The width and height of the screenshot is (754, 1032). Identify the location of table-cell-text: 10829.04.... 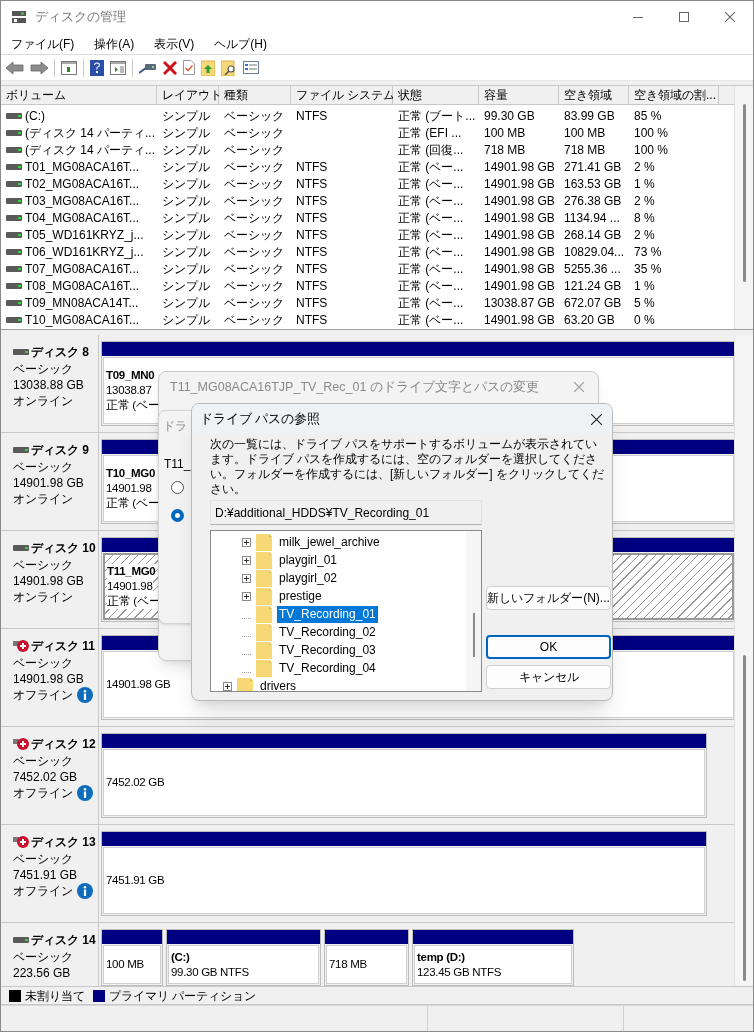
(594, 252).